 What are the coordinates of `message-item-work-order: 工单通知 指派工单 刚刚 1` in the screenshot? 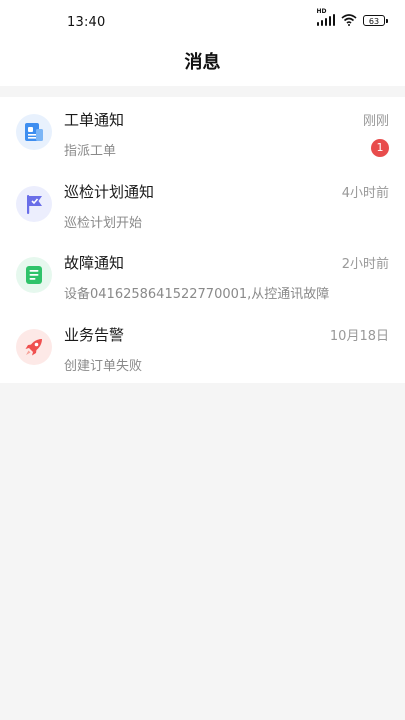 It's located at (202, 133).